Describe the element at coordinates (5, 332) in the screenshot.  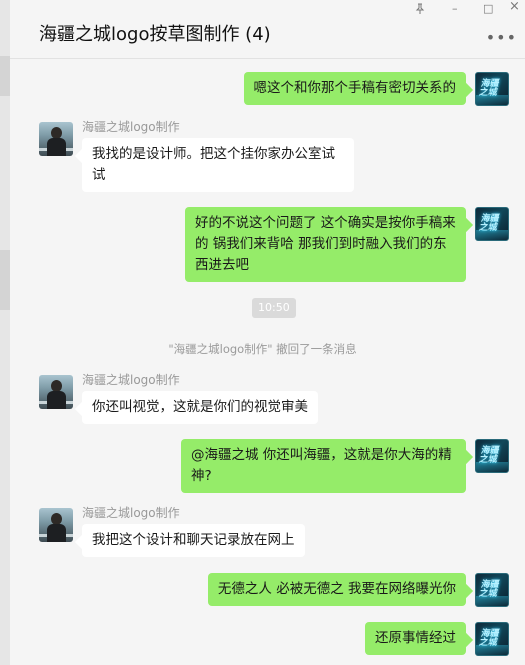
I see `left-panel-edge` at that location.